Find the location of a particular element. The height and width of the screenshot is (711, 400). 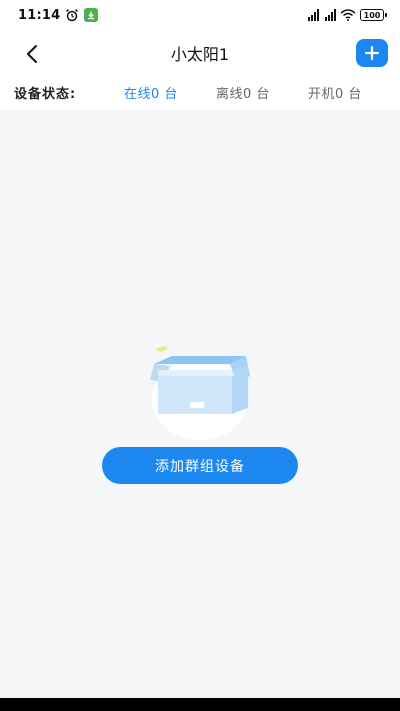

battery-level: 100 is located at coordinates (372, 15).